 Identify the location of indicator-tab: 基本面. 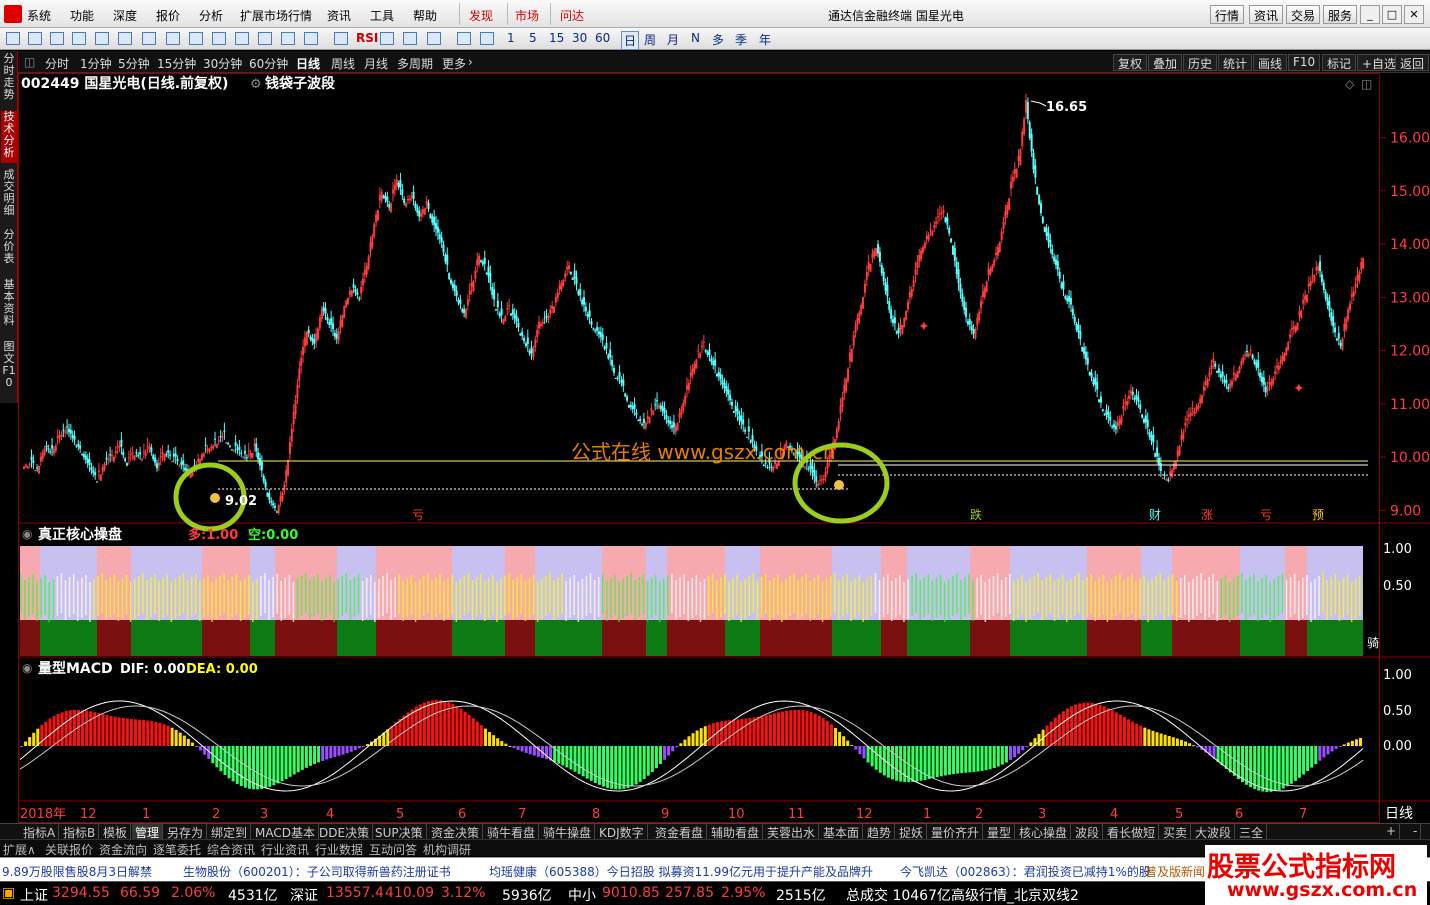
(842, 832).